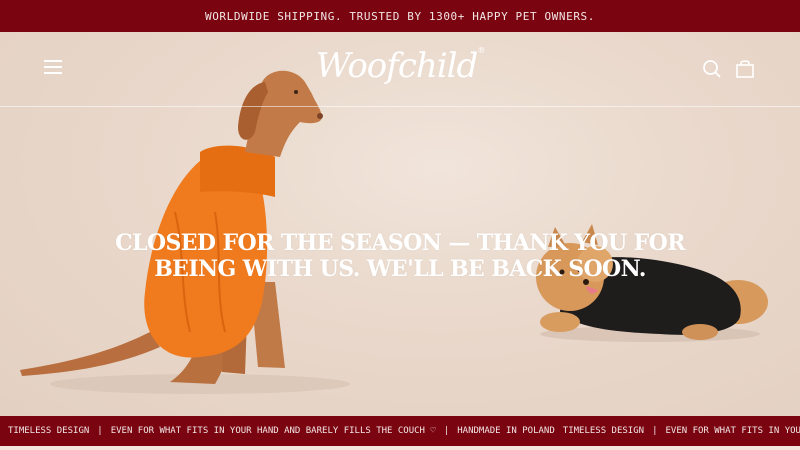 Image resolution: width=800 pixels, height=450 pixels. What do you see at coordinates (481, 50) in the screenshot?
I see `logo-registered-mark: ®` at bounding box center [481, 50].